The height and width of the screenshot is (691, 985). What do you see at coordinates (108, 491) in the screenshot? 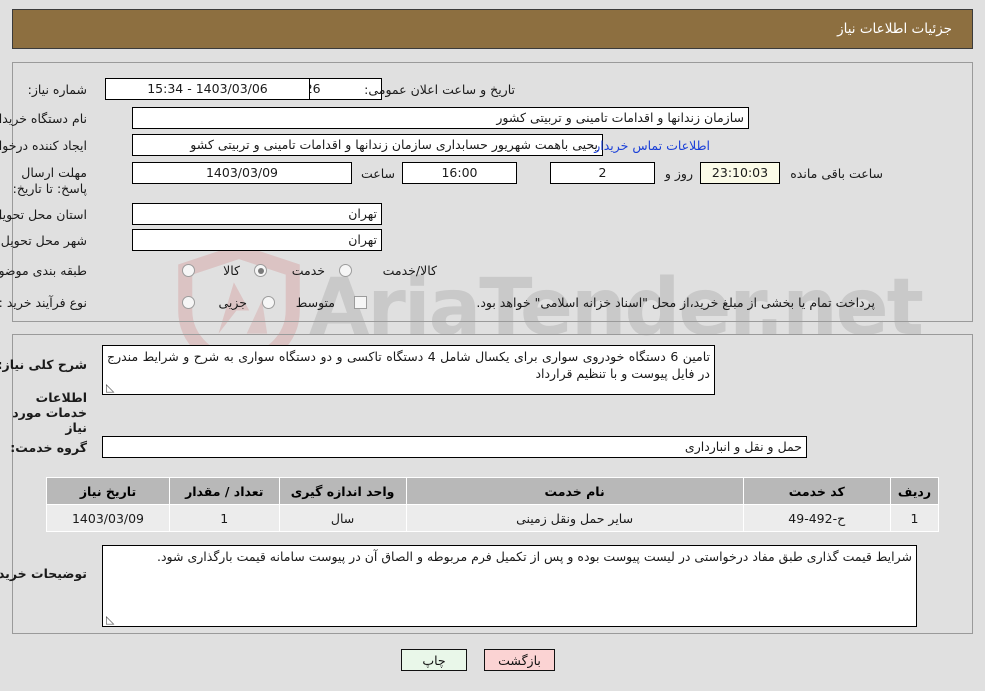
I see `col-header-date: تاریخ نیاز` at bounding box center [108, 491].